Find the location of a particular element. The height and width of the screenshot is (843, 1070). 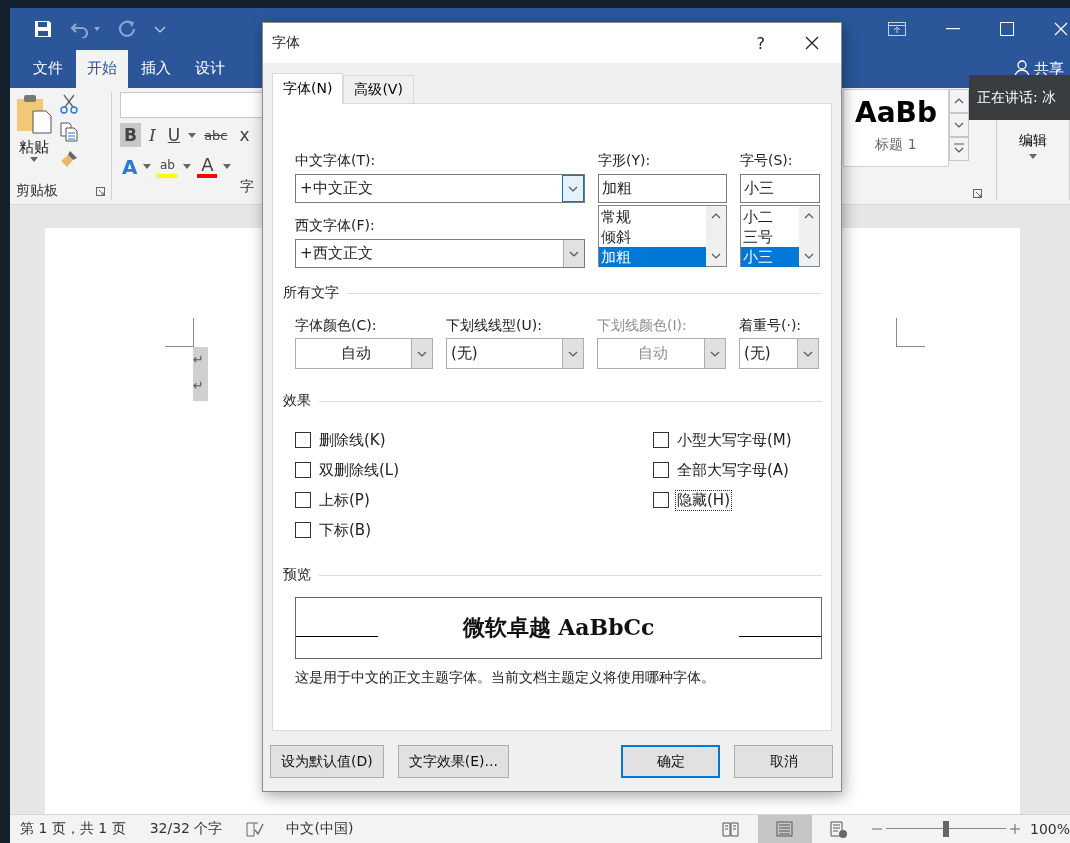

checkbox-label: 小型大写字母(M) is located at coordinates (734, 440).